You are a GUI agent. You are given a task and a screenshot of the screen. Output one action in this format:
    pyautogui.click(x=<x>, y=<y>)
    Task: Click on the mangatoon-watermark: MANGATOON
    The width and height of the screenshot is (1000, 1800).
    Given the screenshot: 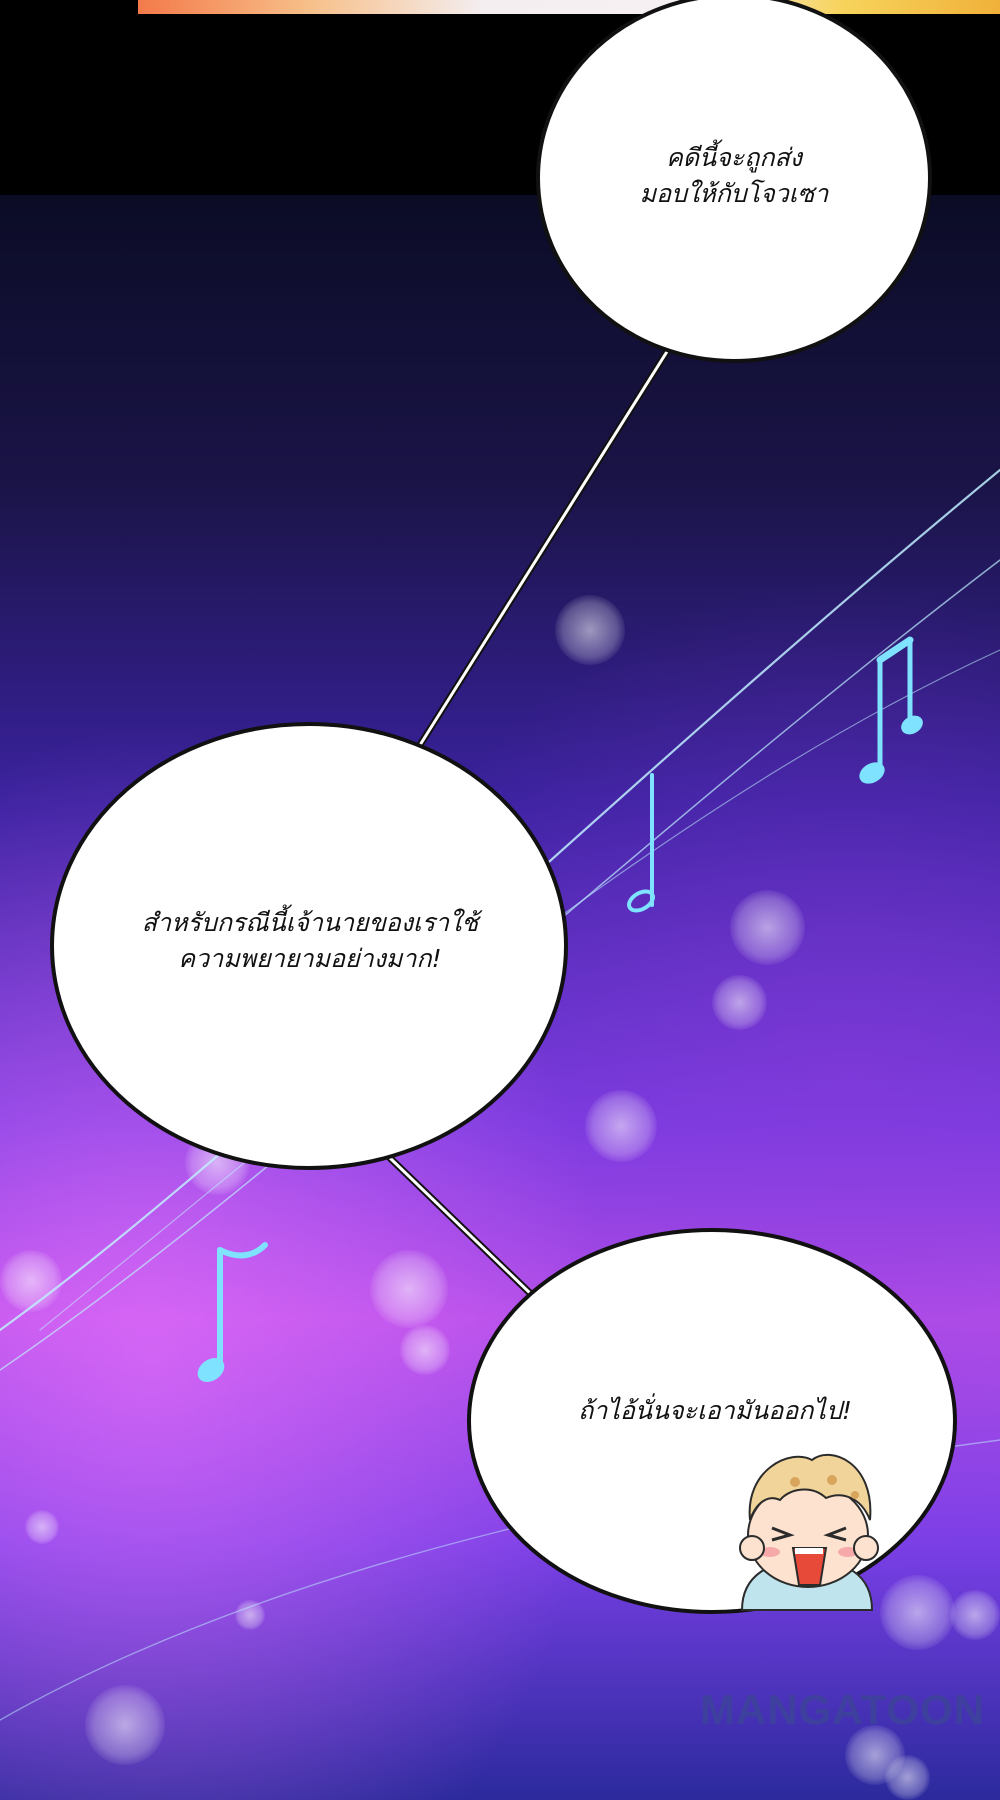 What is the action you would take?
    pyautogui.click(x=843, y=1709)
    